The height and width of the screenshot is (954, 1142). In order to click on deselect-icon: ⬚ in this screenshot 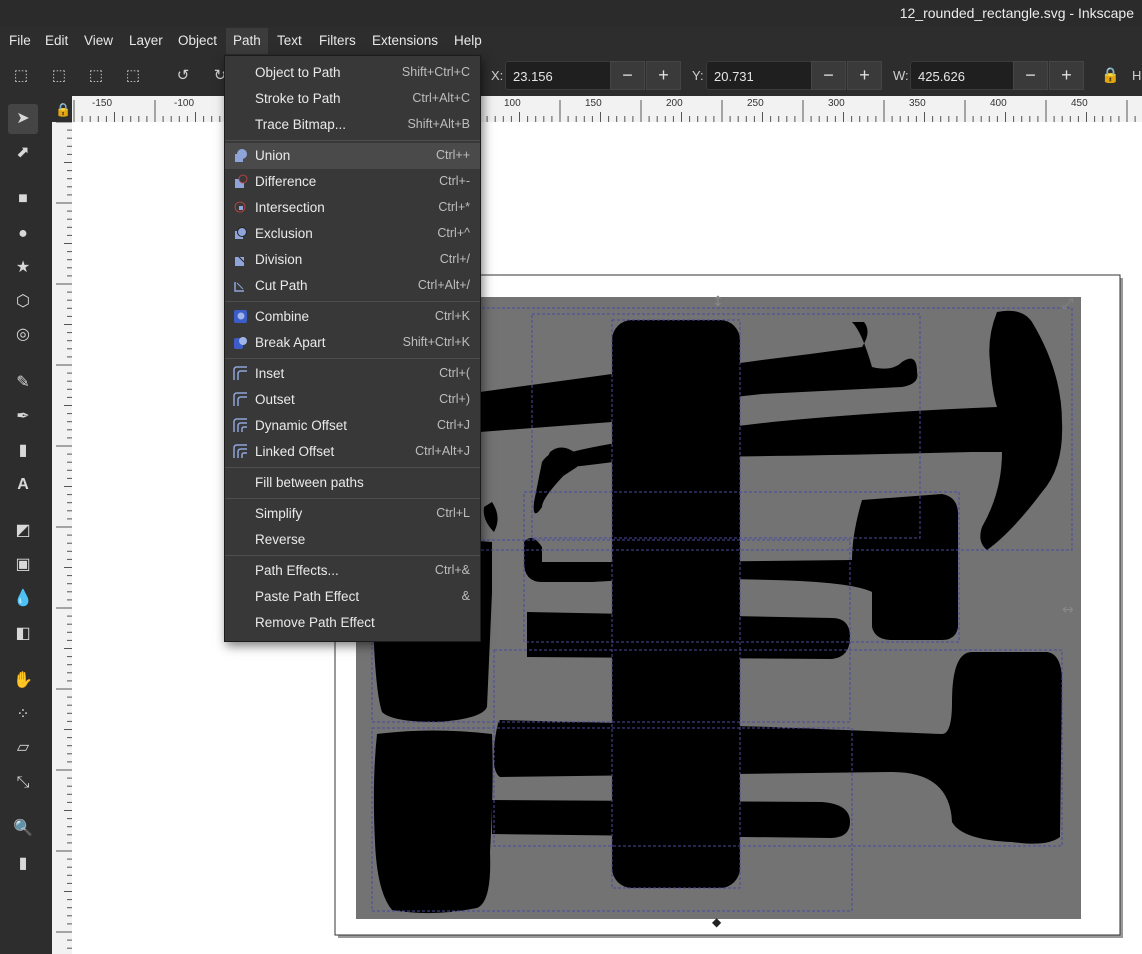, I will do `click(96, 76)`.